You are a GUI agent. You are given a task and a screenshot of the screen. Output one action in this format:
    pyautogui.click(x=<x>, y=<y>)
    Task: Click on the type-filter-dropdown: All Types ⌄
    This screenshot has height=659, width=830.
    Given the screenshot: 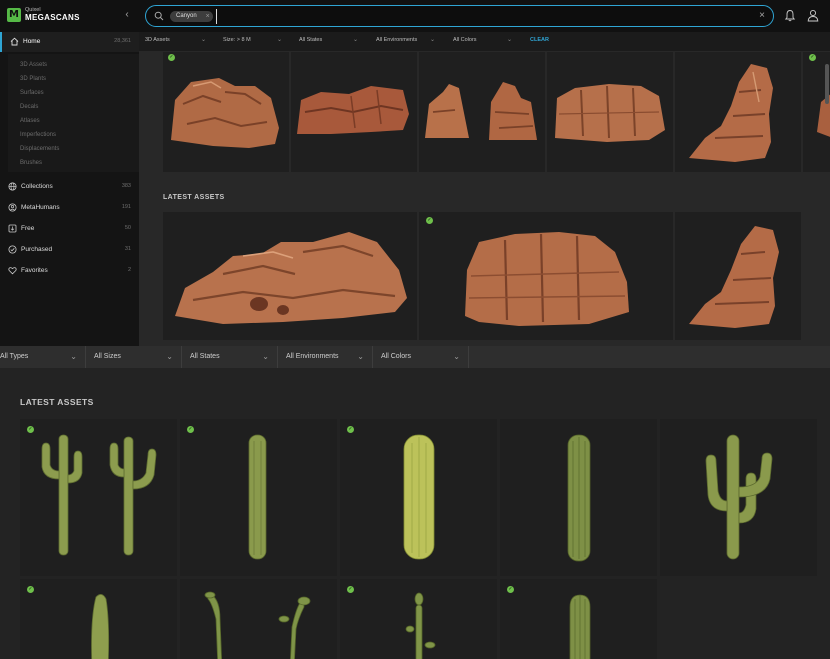 What is the action you would take?
    pyautogui.click(x=43, y=357)
    